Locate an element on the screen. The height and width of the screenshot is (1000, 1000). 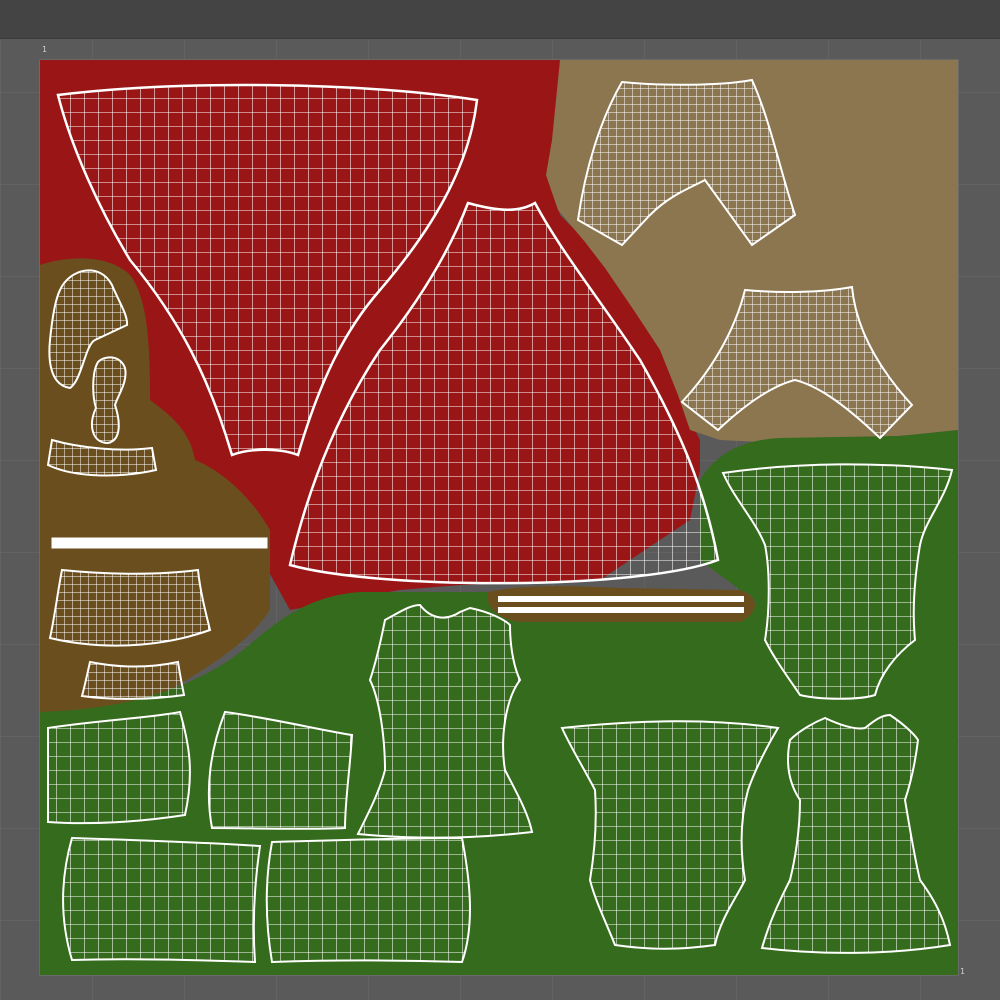
bodice-center-shell is located at coordinates (445, 721).